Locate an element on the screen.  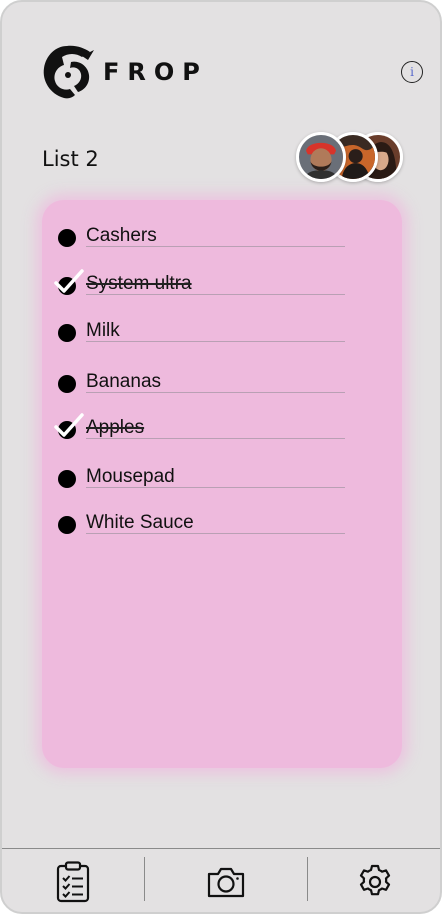
brand-name: FROP is located at coordinates (155, 72).